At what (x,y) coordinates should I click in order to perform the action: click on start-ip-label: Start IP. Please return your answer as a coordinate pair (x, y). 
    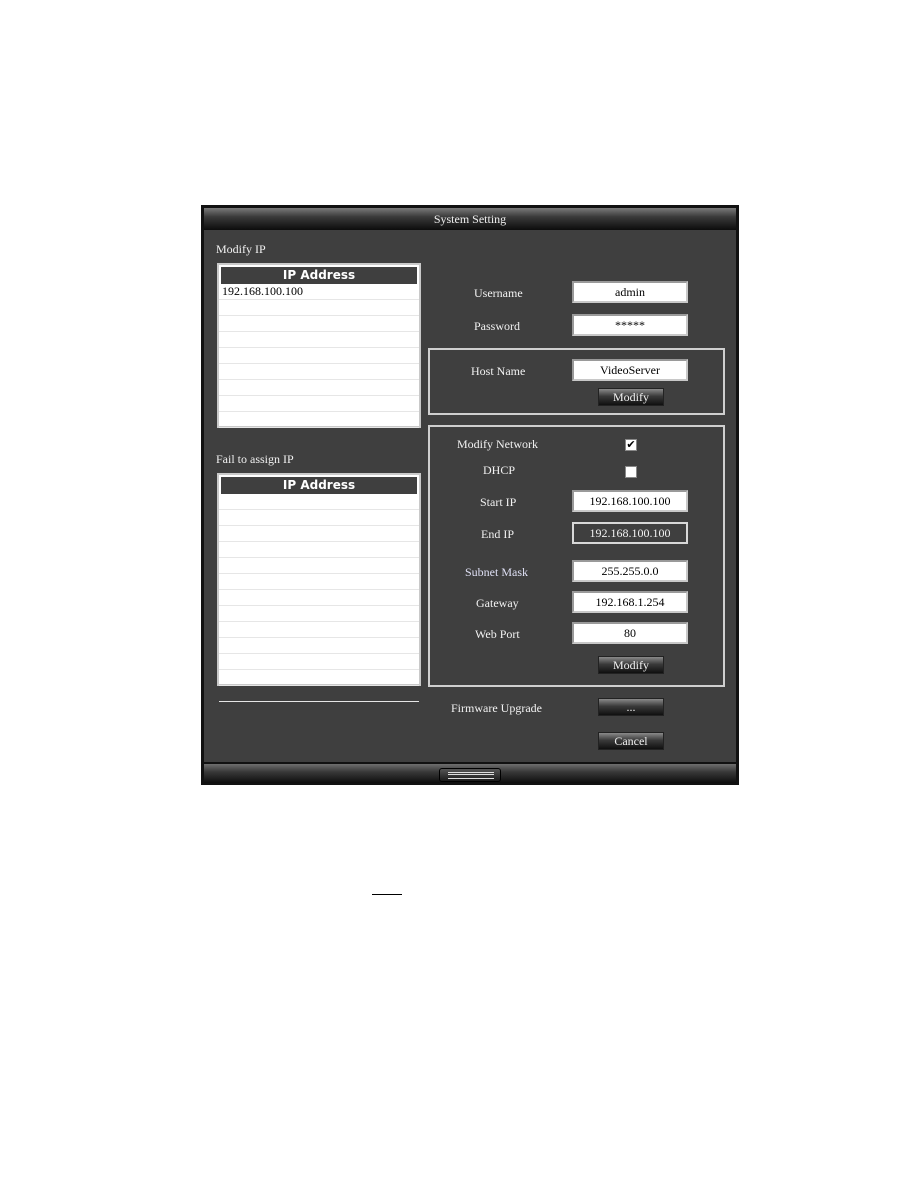
    Looking at the image, I should click on (498, 502).